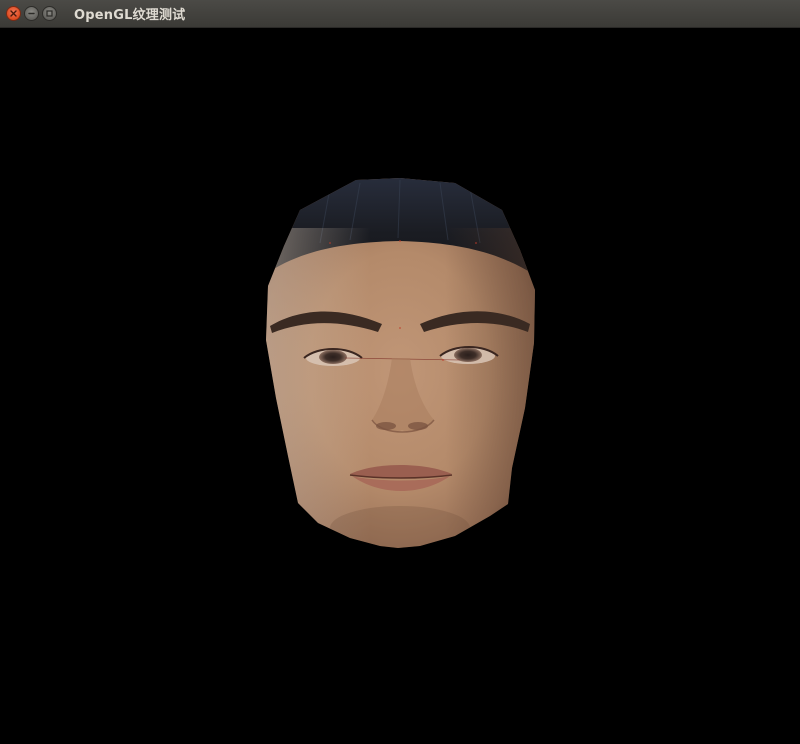  I want to click on minimize-icon, so click(31, 13).